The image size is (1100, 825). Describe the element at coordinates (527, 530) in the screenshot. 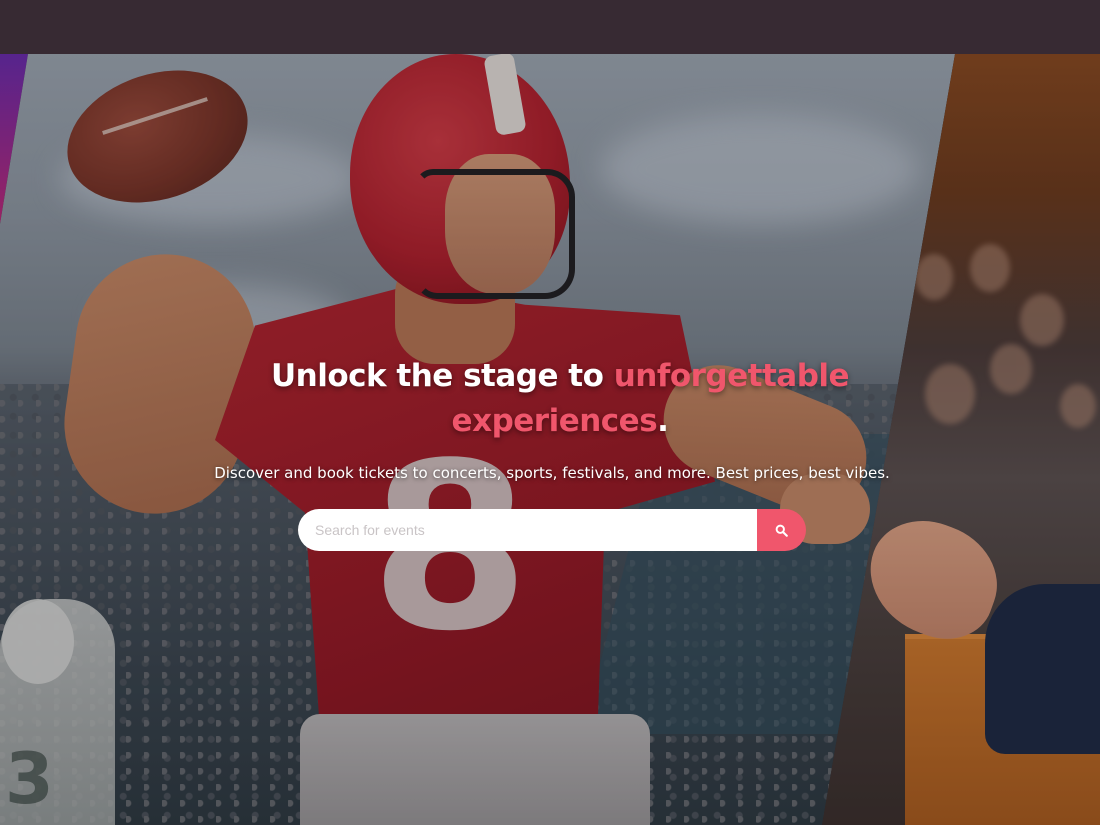

I see `search-input` at that location.